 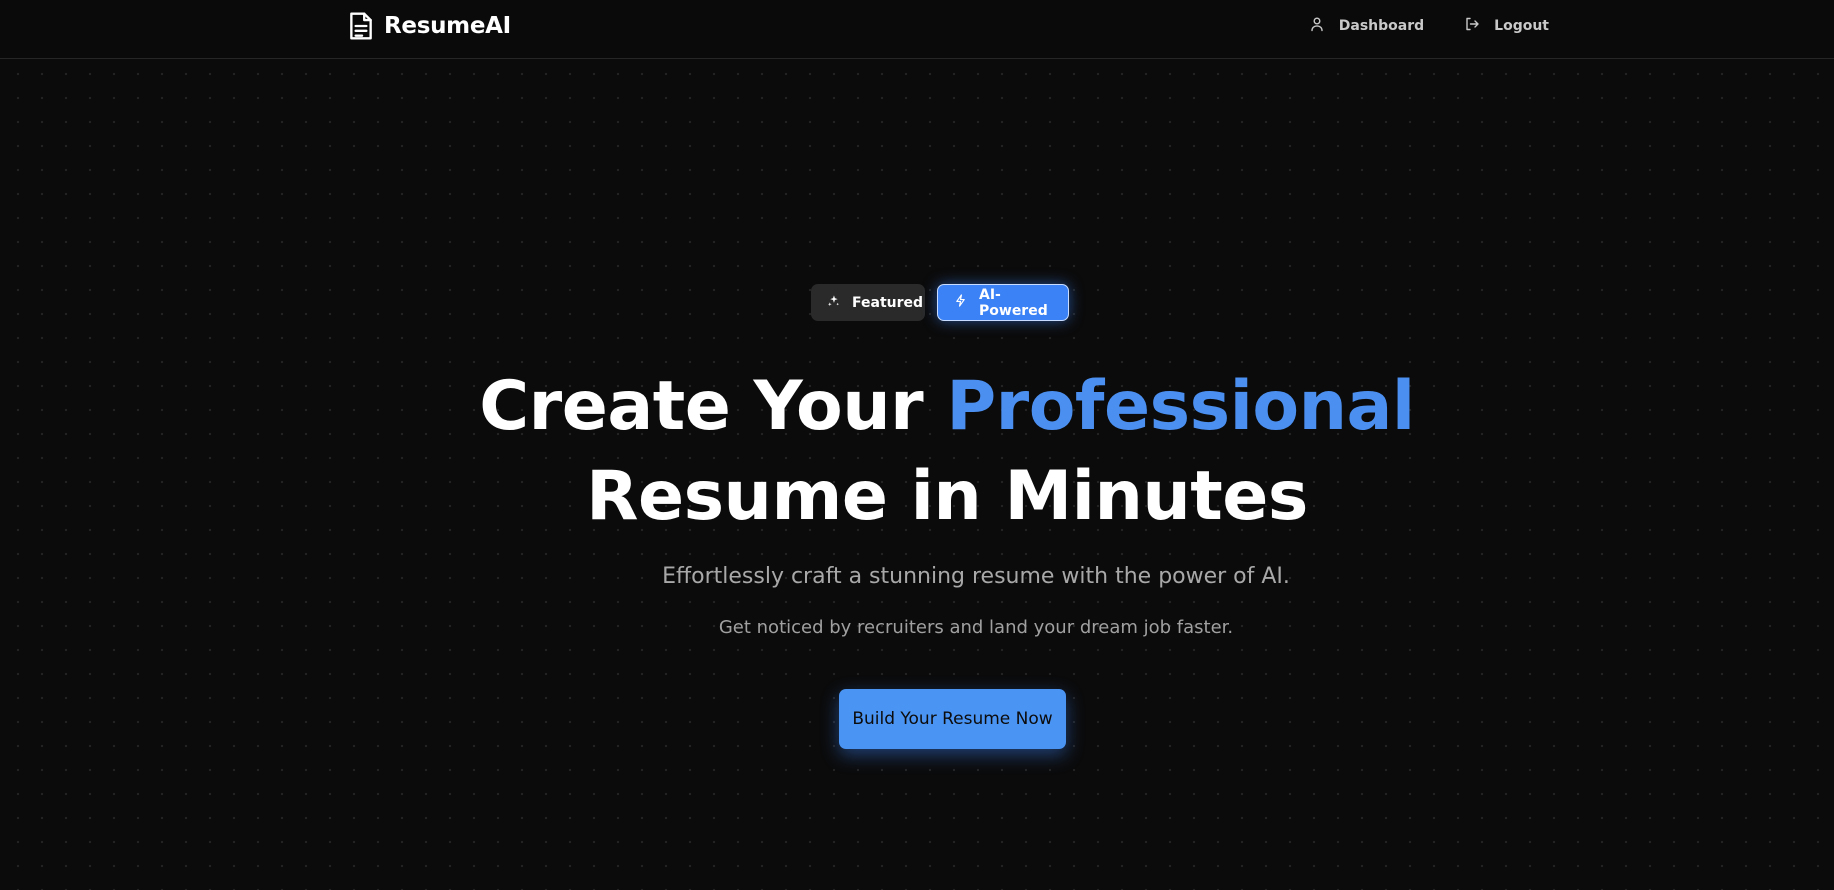 What do you see at coordinates (1381, 26) in the screenshot?
I see `nav-dashboard-label: Dashboard` at bounding box center [1381, 26].